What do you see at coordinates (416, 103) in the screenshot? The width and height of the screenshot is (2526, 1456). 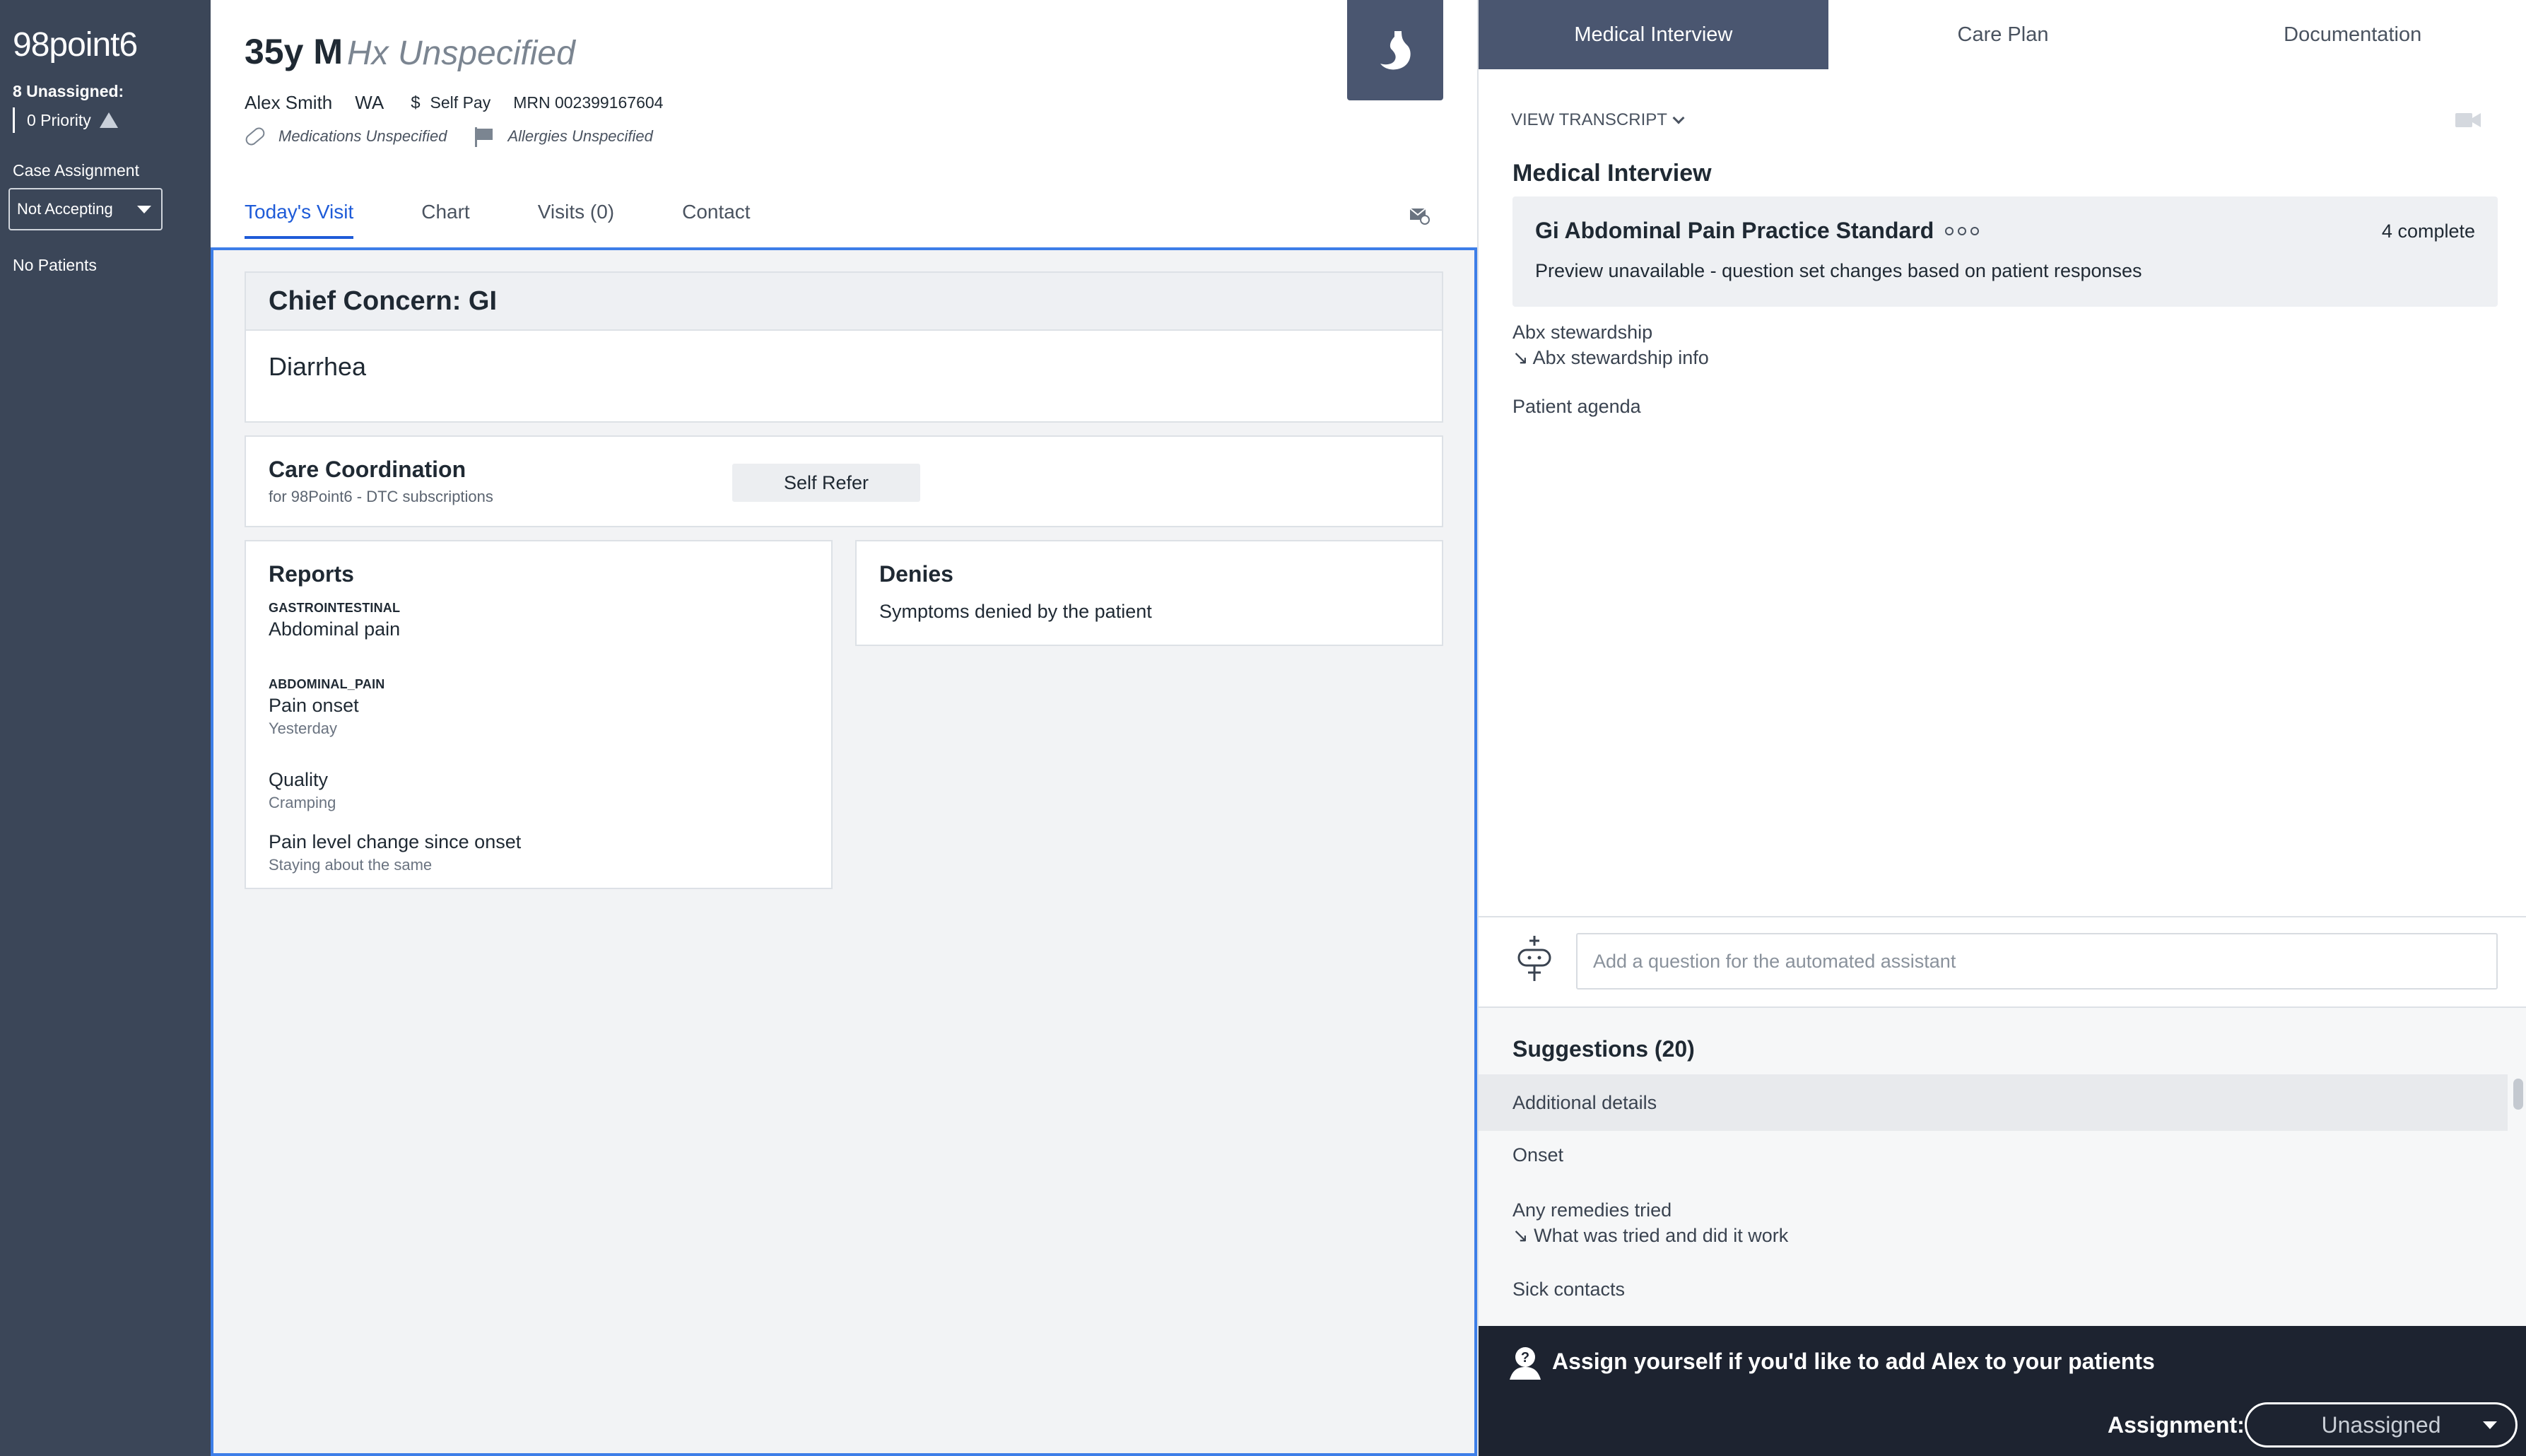 I see `dollar-icon: $` at bounding box center [416, 103].